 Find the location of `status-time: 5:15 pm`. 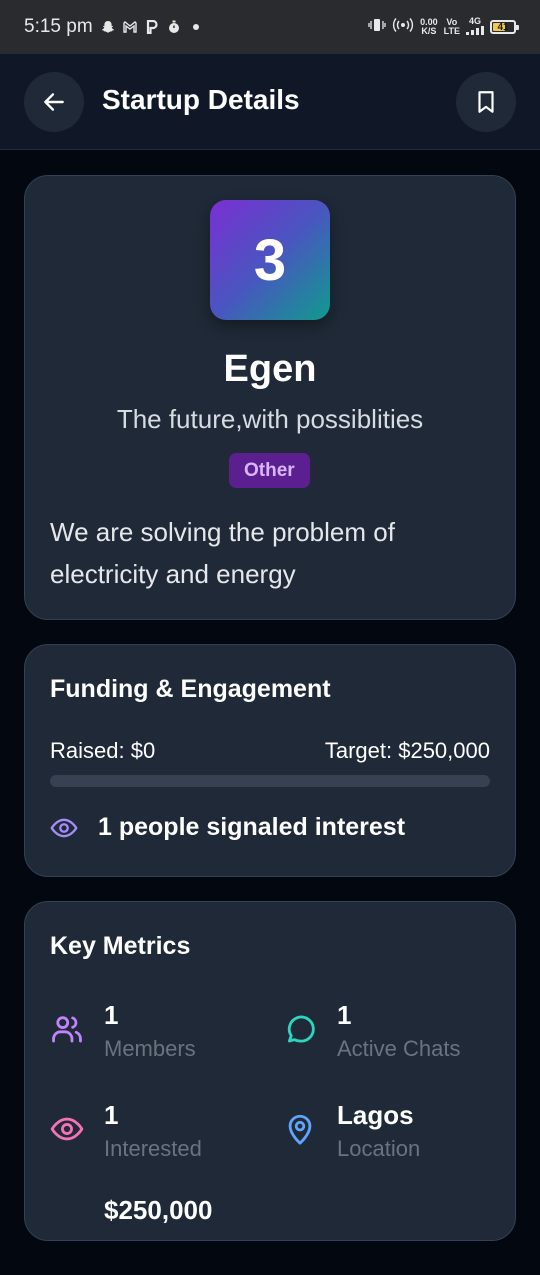

status-time: 5:15 pm is located at coordinates (58, 26).